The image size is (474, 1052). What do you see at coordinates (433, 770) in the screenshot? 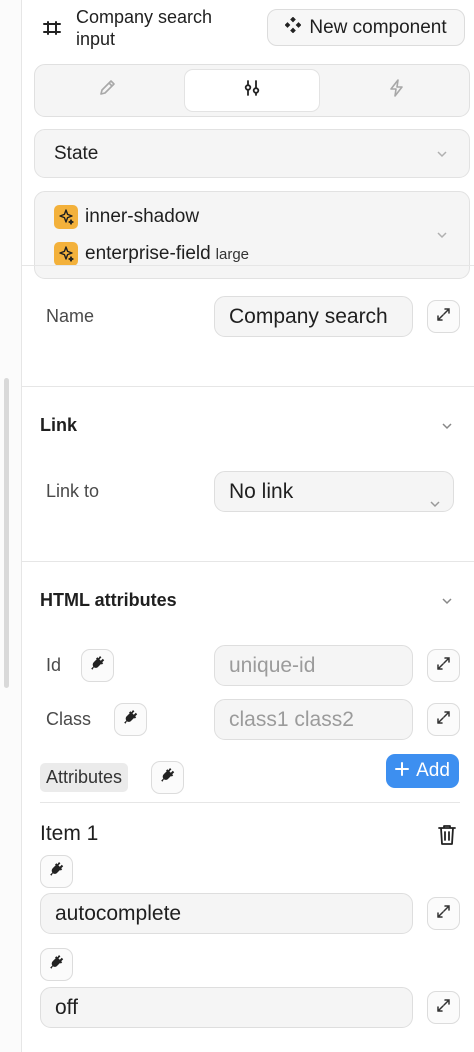
I see `add-label: Add` at bounding box center [433, 770].